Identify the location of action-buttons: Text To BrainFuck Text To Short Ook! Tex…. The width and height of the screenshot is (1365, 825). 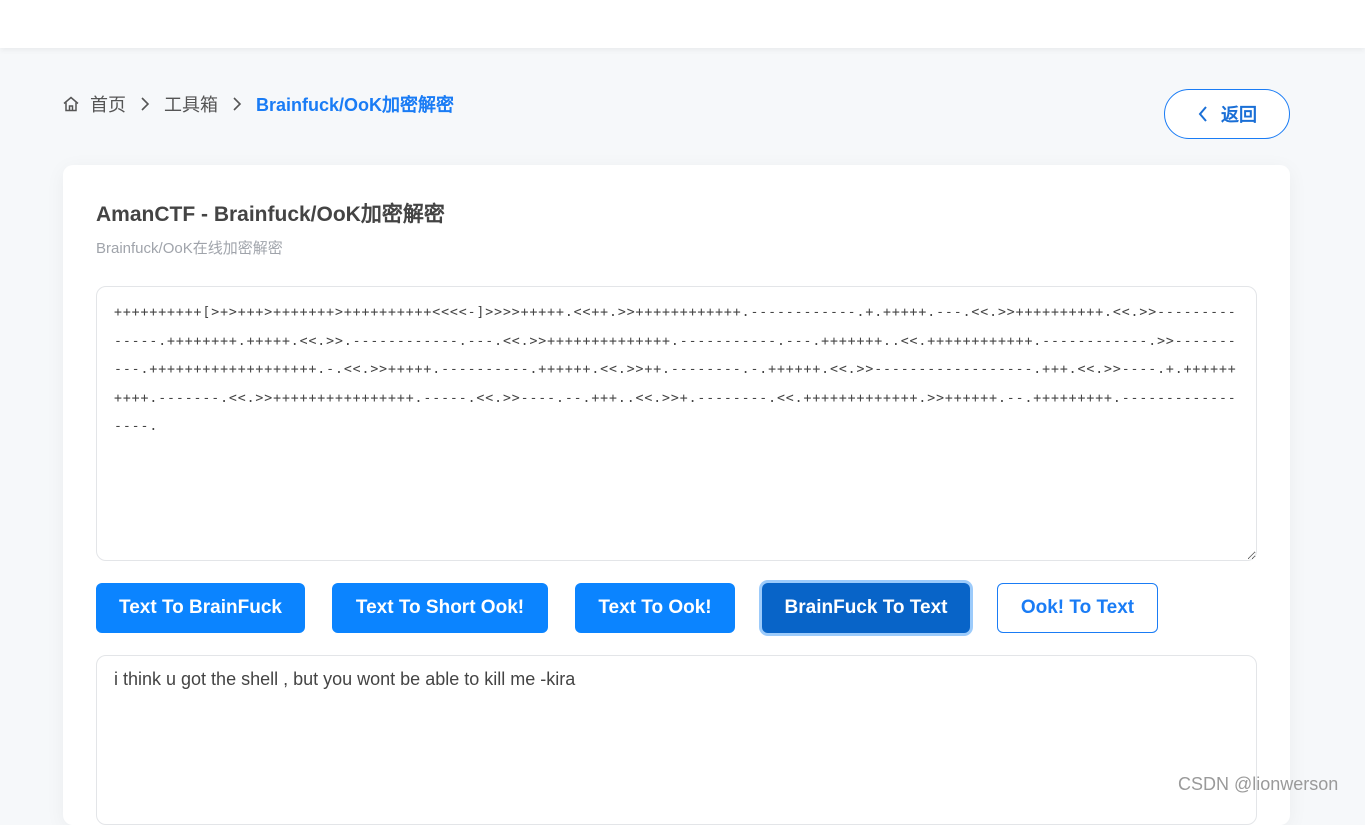
(640, 608).